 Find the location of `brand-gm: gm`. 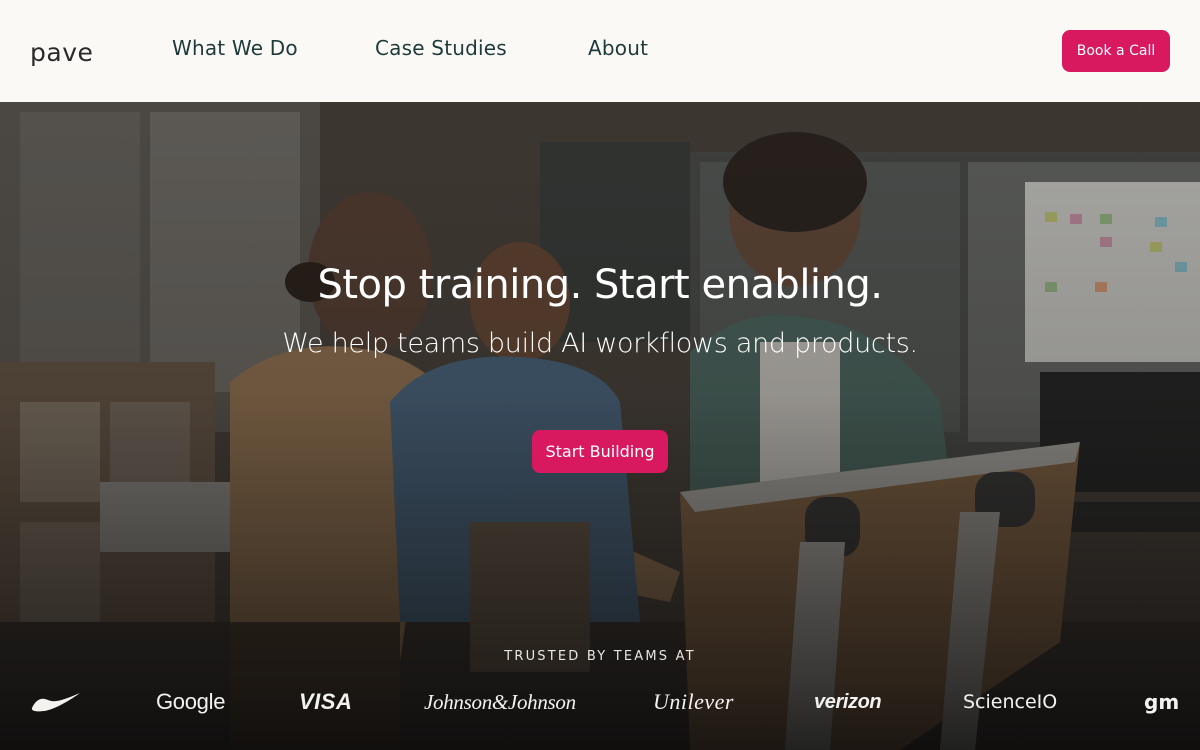

brand-gm: gm is located at coordinates (1162, 702).